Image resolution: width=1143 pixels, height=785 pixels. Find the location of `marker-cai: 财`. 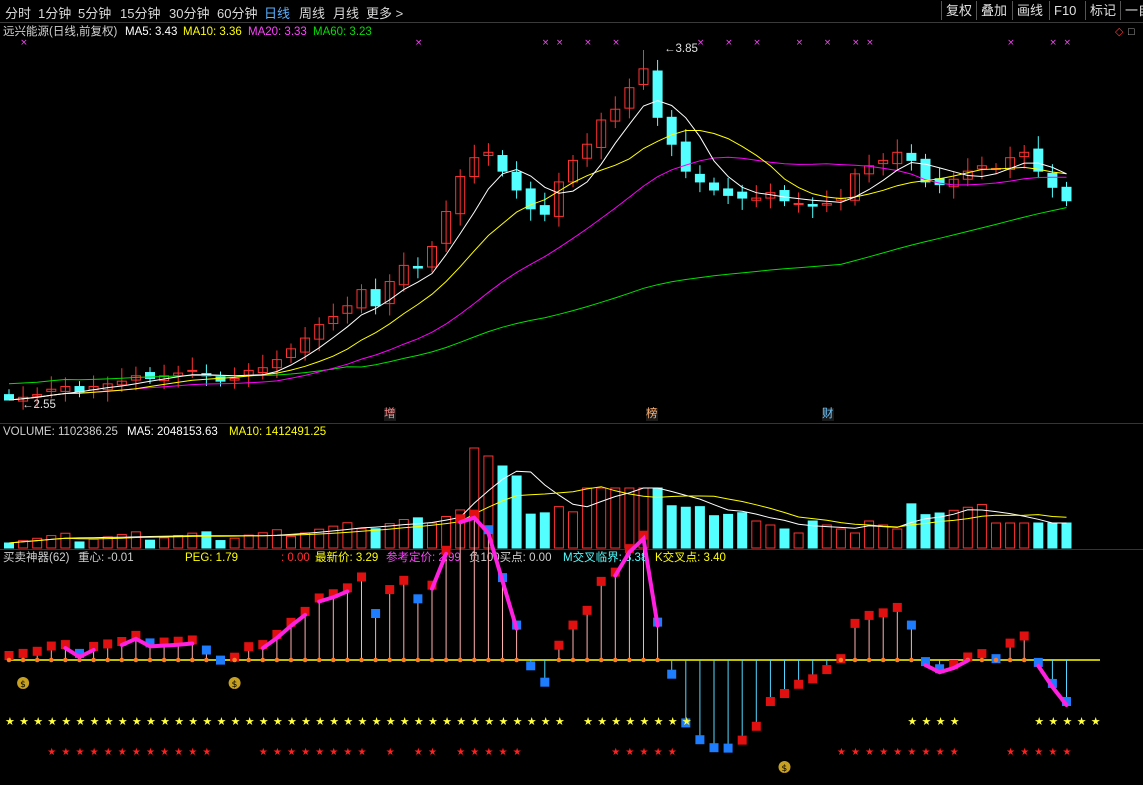

marker-cai: 财 is located at coordinates (828, 414).